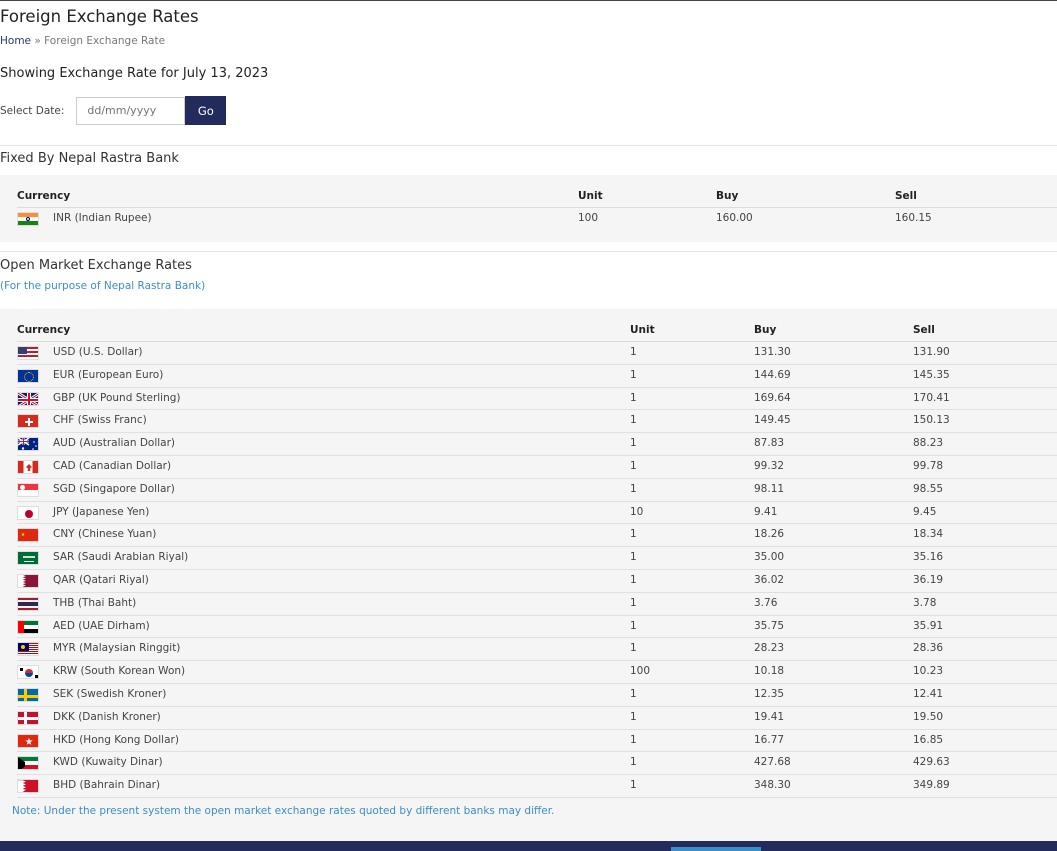 The height and width of the screenshot is (851, 1057). I want to click on buy-value: 160.00, so click(734, 218).